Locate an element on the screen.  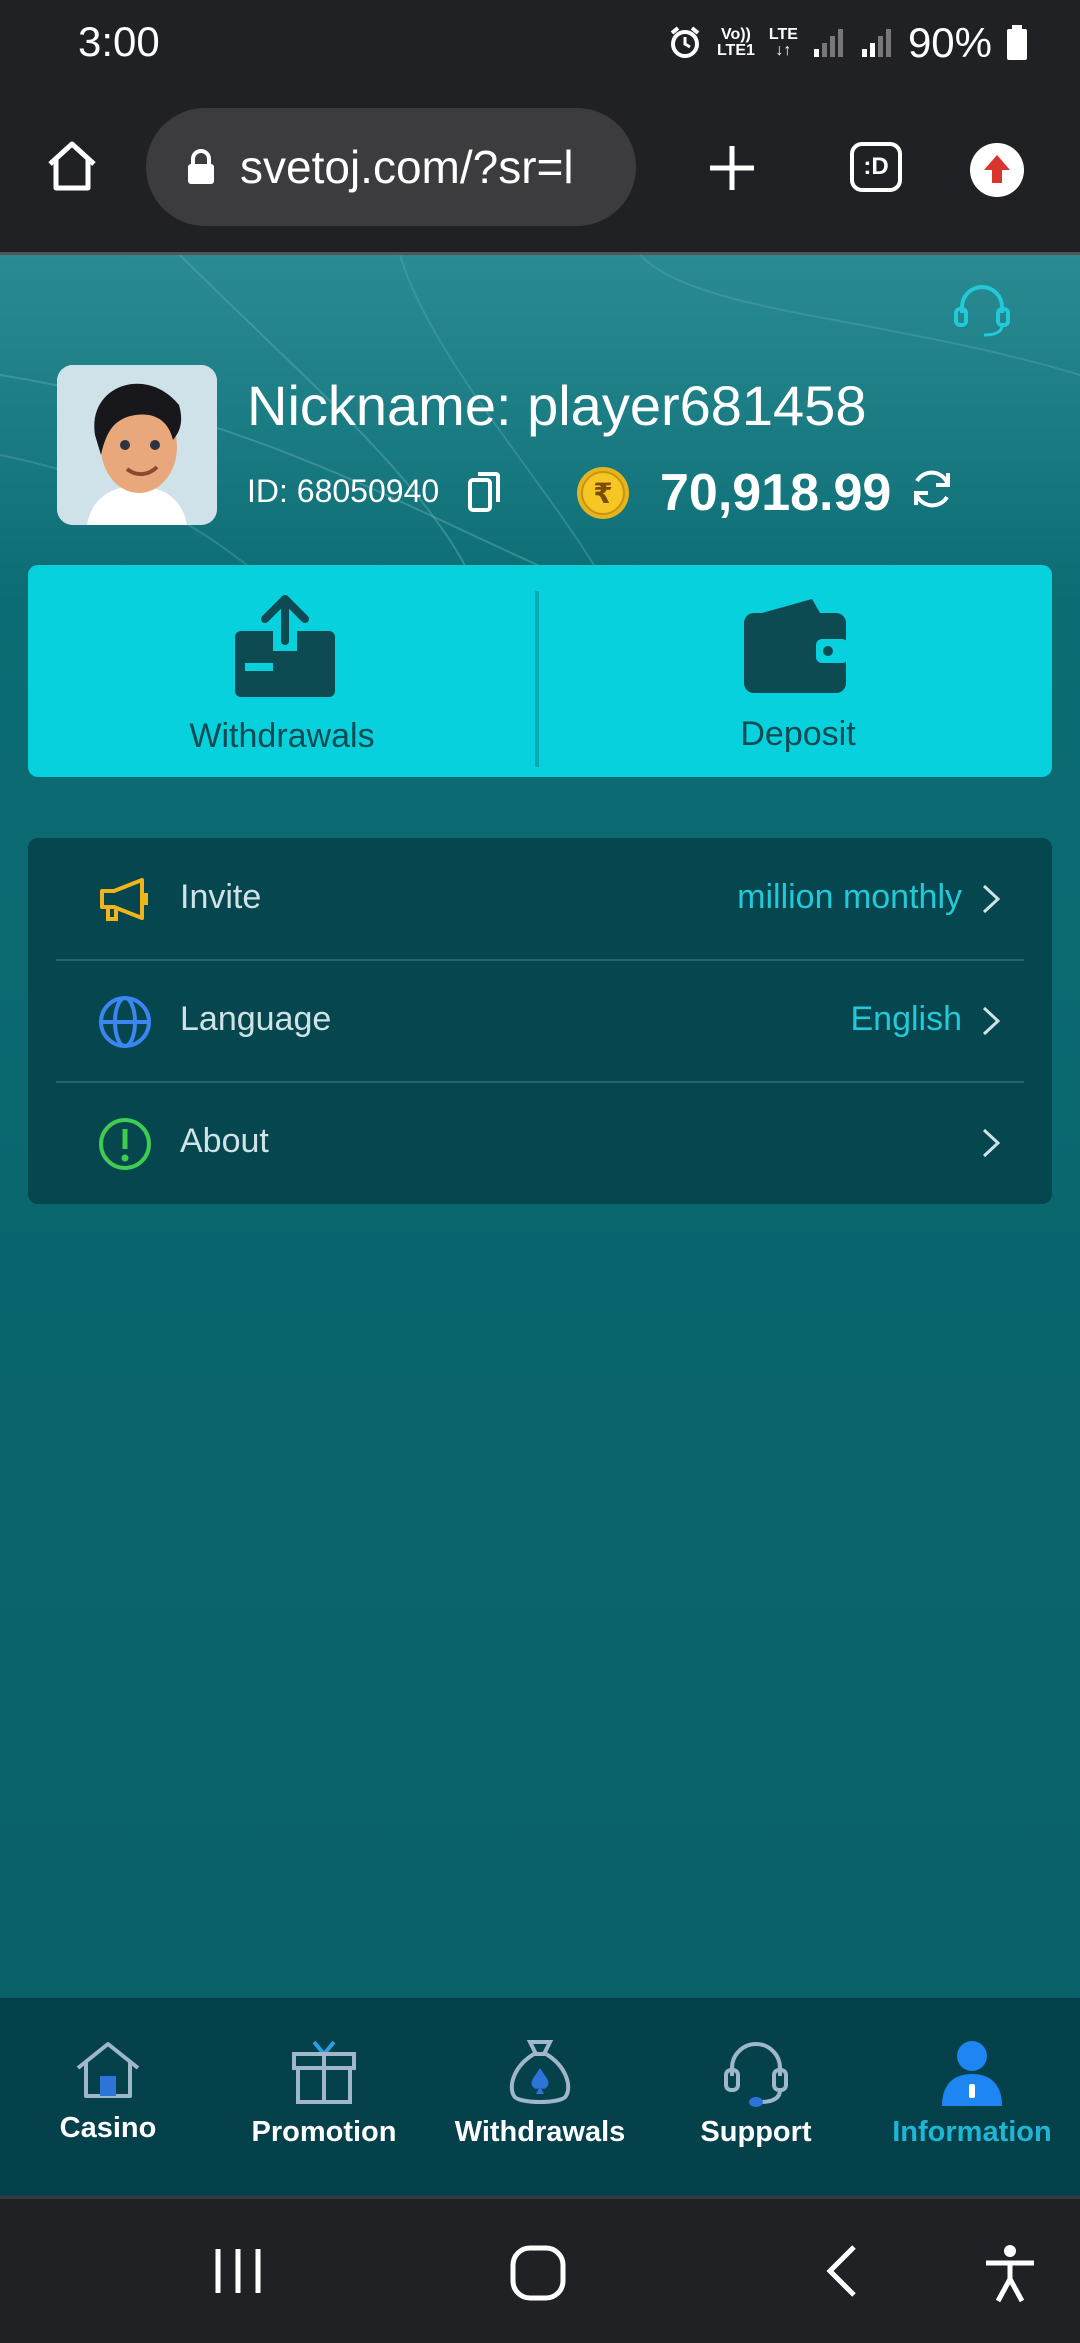
tab-promotion: Promotion is located at coordinates (324, 2097).